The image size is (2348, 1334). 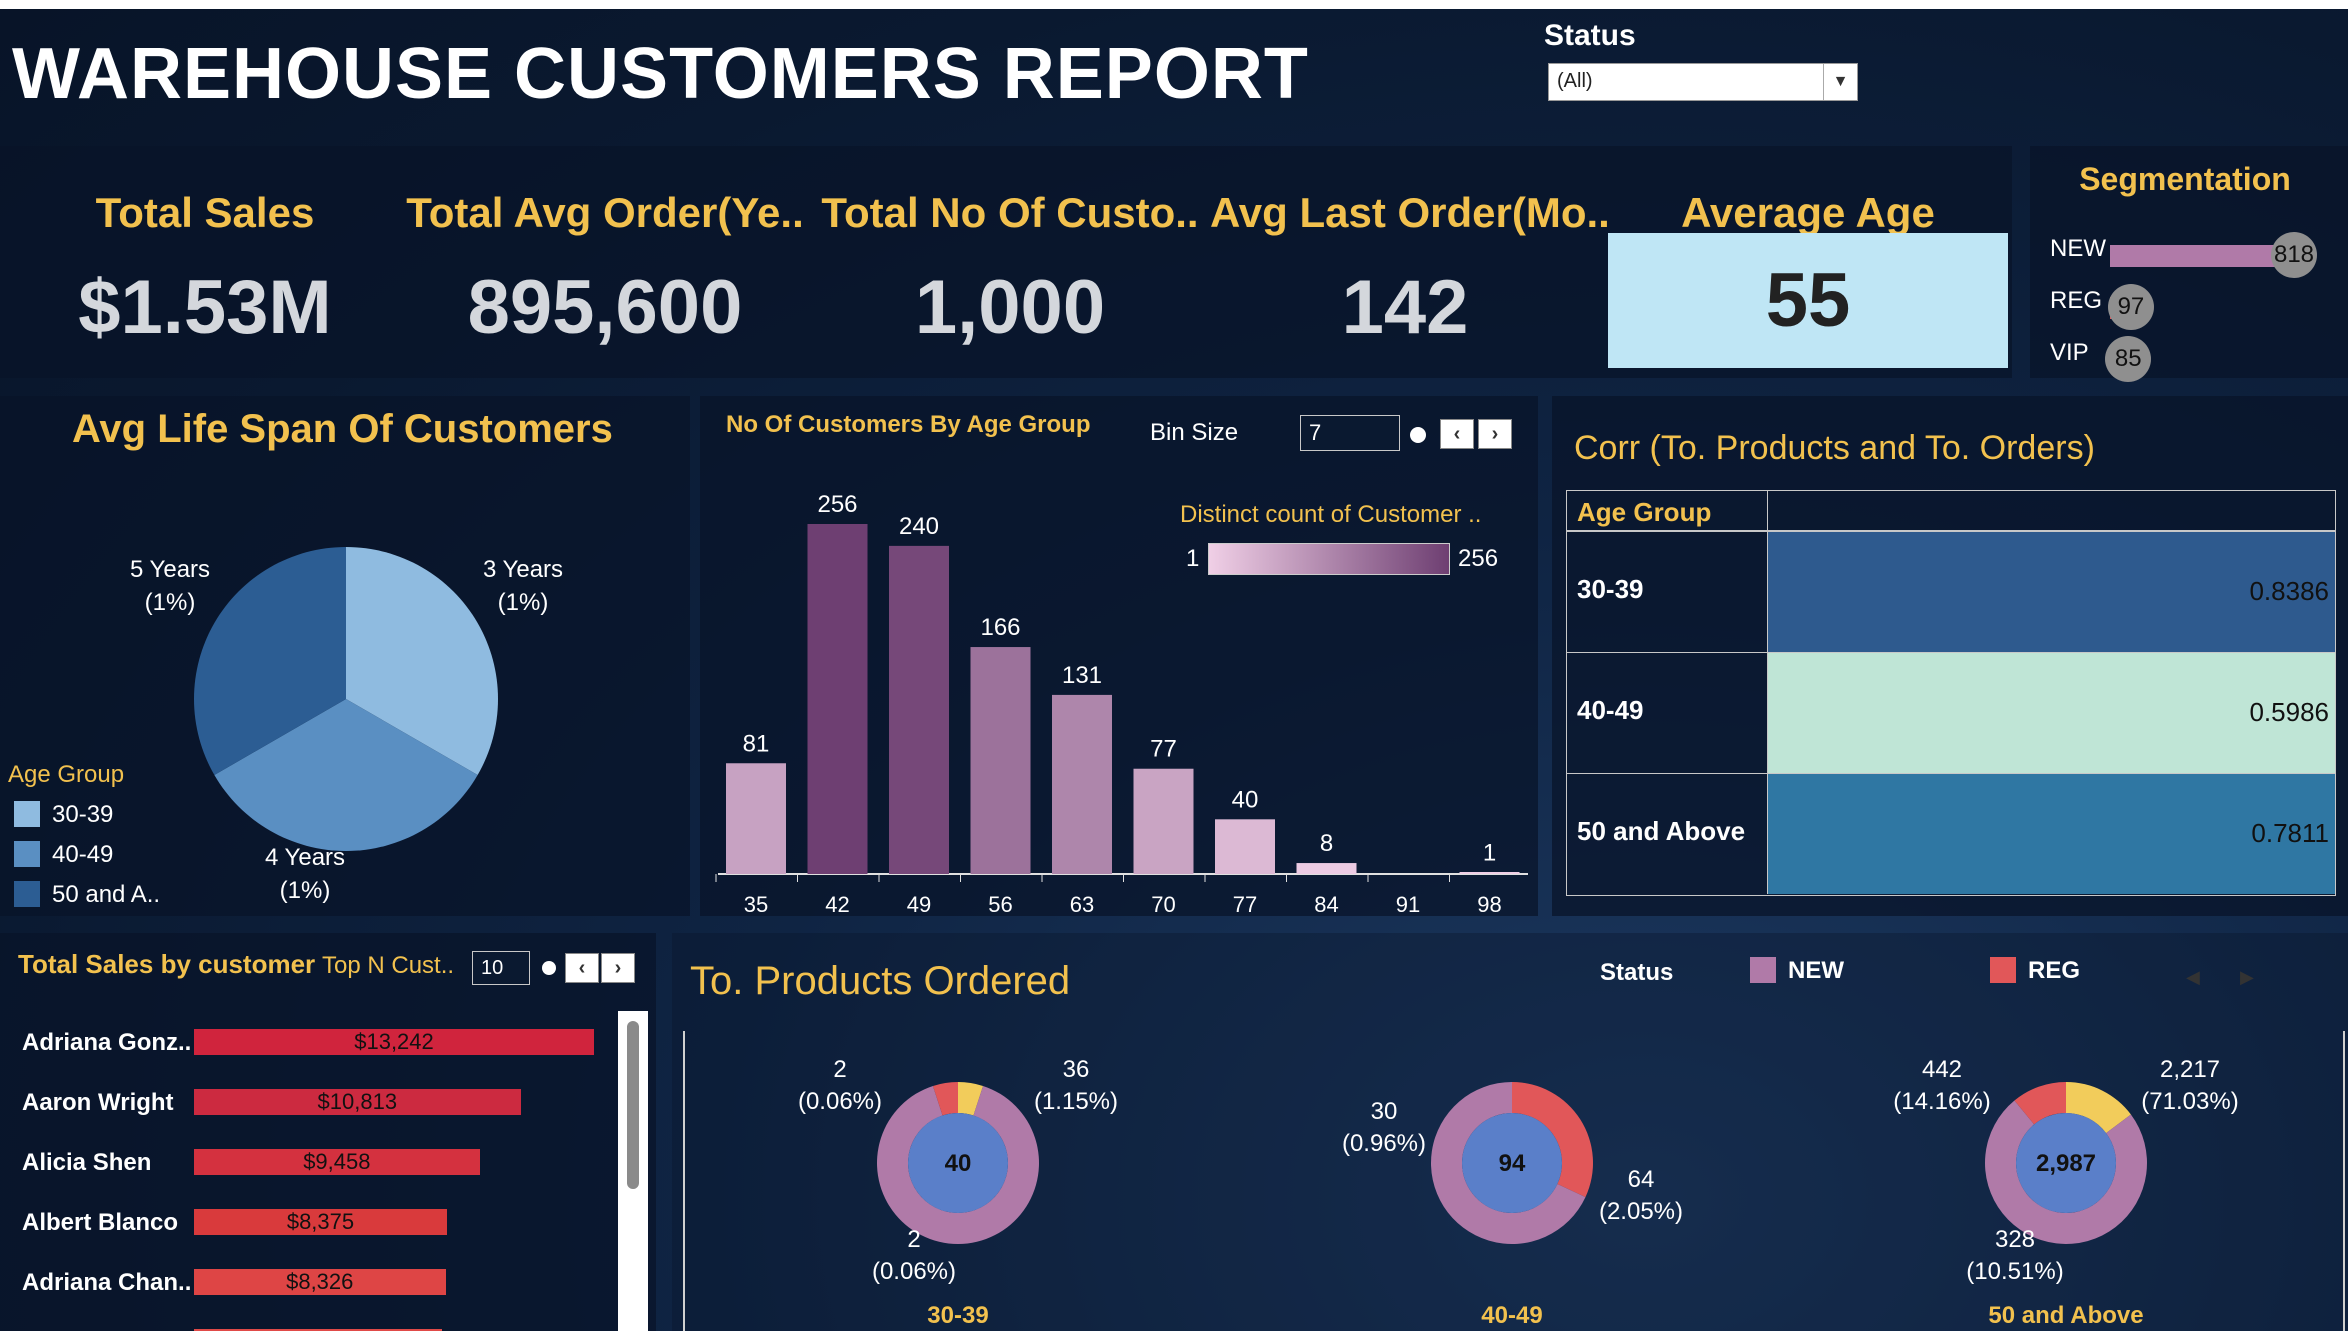 What do you see at coordinates (106, 894) in the screenshot?
I see `legend-label-50-above: 50 and A..` at bounding box center [106, 894].